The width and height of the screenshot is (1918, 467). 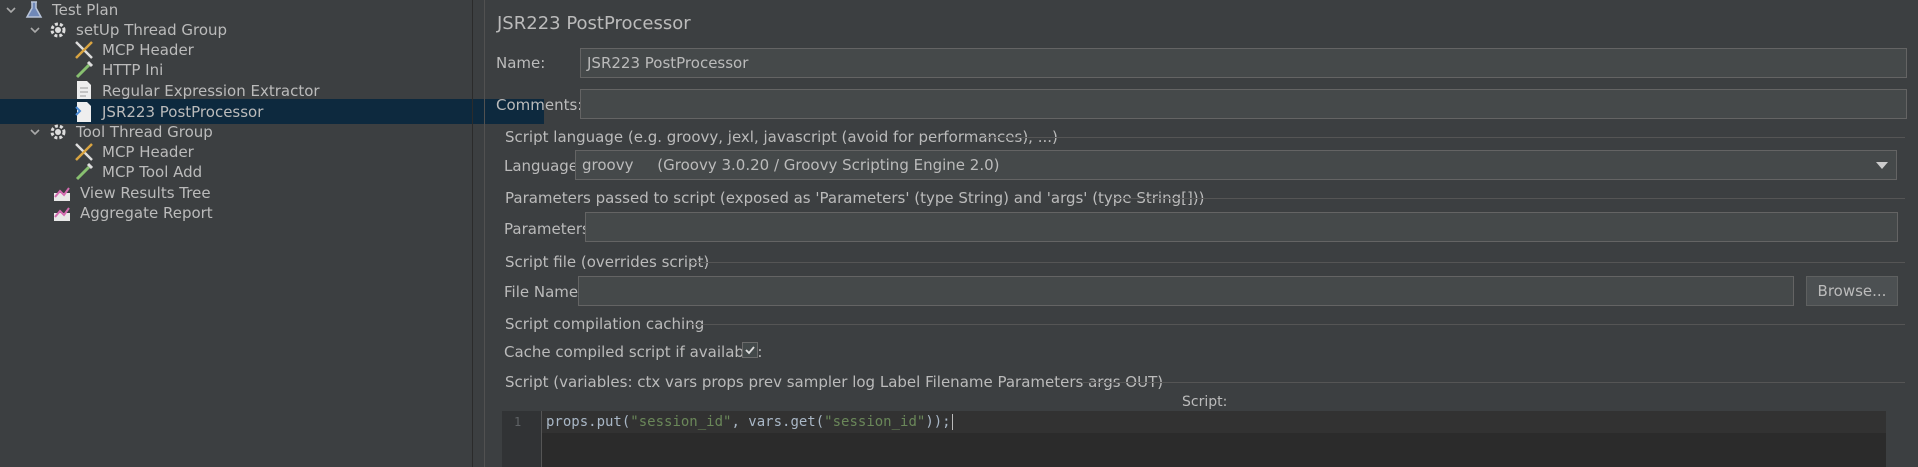 I want to click on line-number: 1, so click(x=518, y=422).